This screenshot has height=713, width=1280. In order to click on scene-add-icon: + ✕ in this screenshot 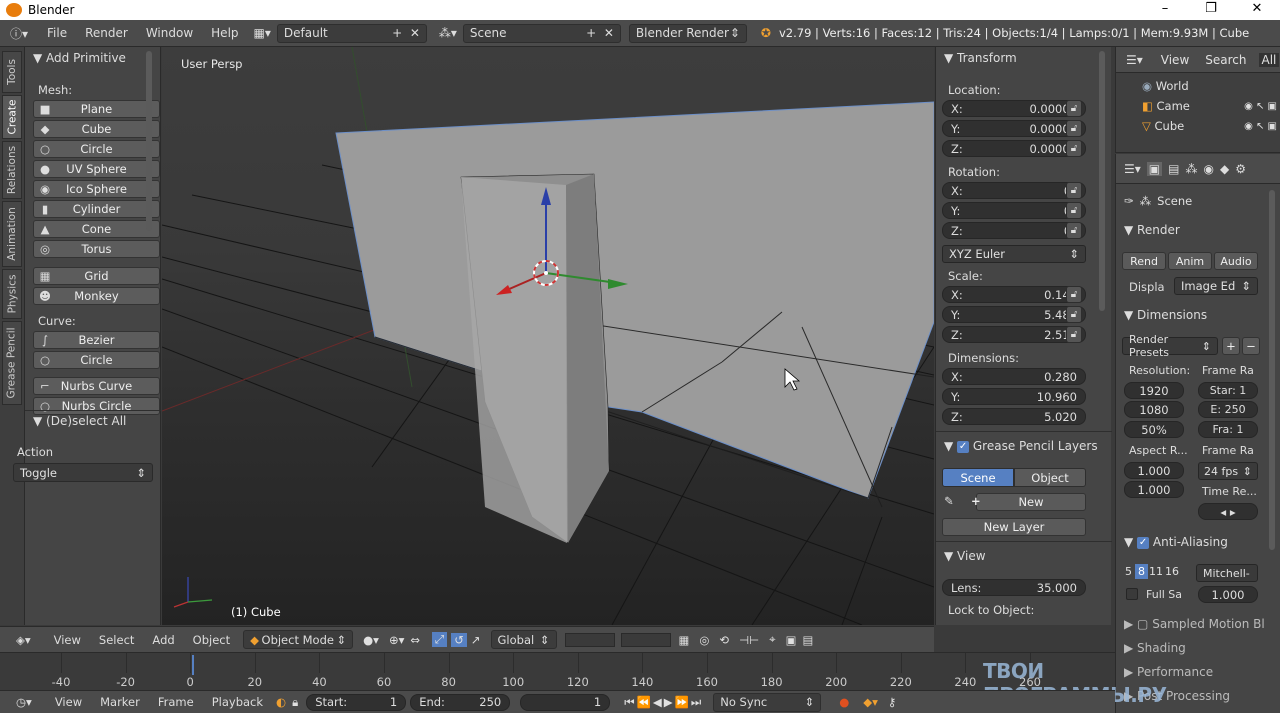, I will do `click(600, 33)`.